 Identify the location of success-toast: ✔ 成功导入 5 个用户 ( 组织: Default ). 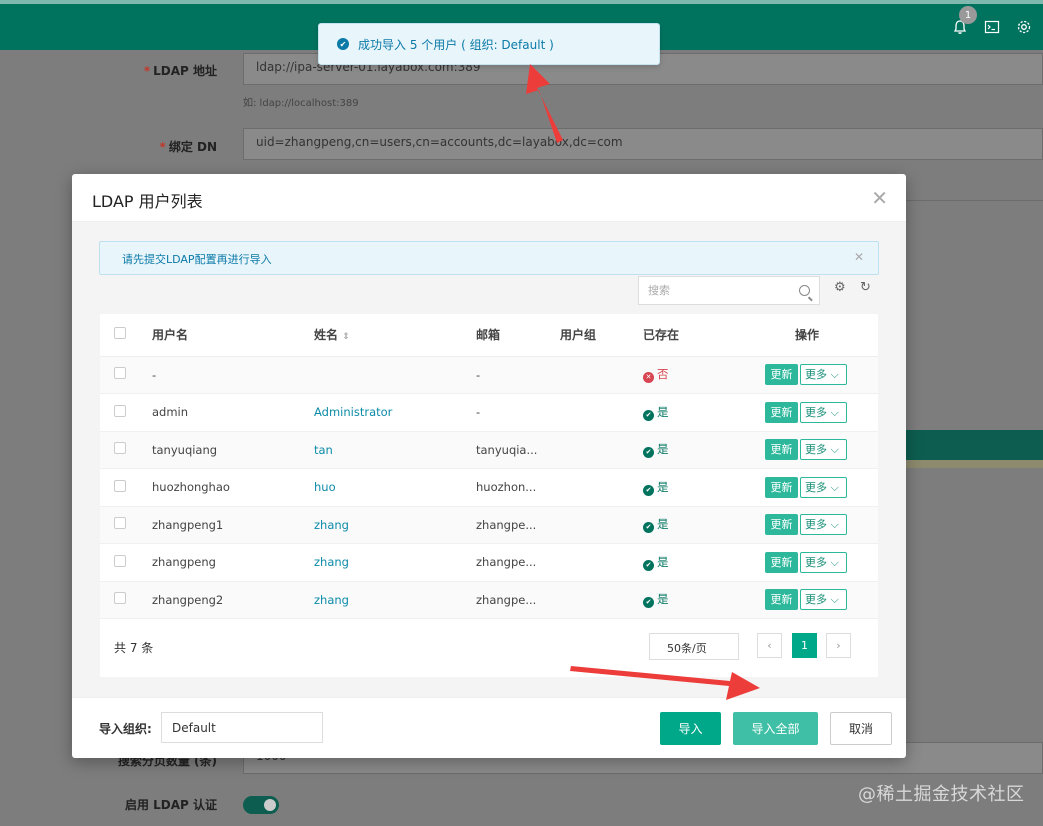
(489, 44).